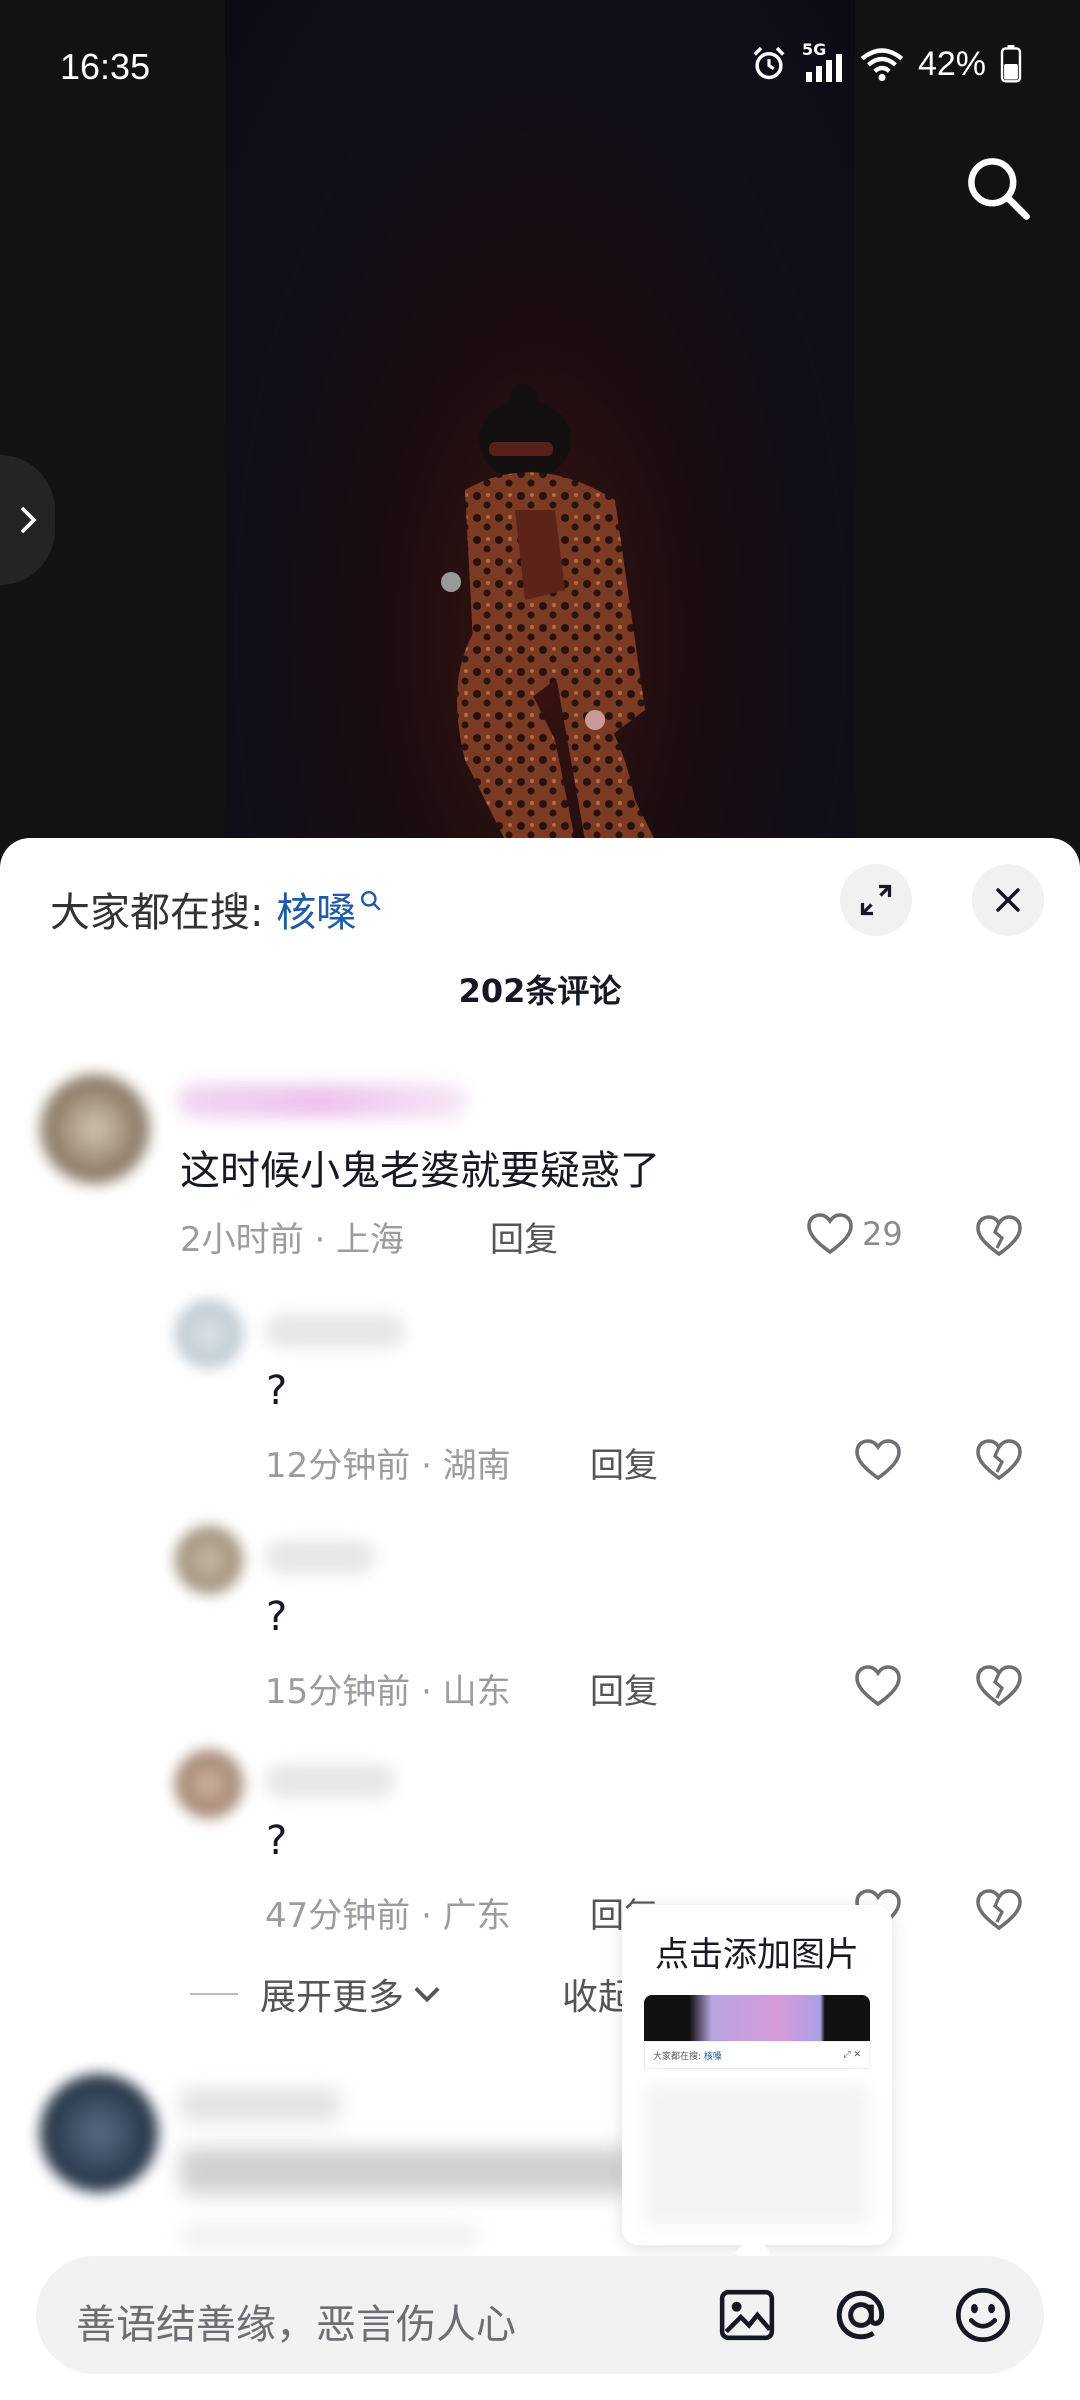 The height and width of the screenshot is (2400, 1080). Describe the element at coordinates (882, 65) in the screenshot. I see `wifi-icon` at that location.